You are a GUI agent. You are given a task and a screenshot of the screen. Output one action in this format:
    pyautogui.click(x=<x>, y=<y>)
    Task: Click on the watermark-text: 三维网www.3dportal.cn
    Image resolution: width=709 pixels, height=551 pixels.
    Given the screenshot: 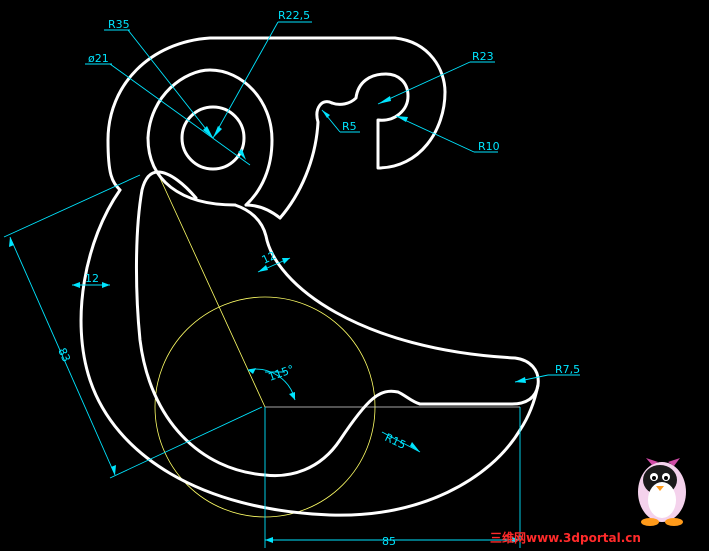 What is the action you would take?
    pyautogui.click(x=565, y=537)
    